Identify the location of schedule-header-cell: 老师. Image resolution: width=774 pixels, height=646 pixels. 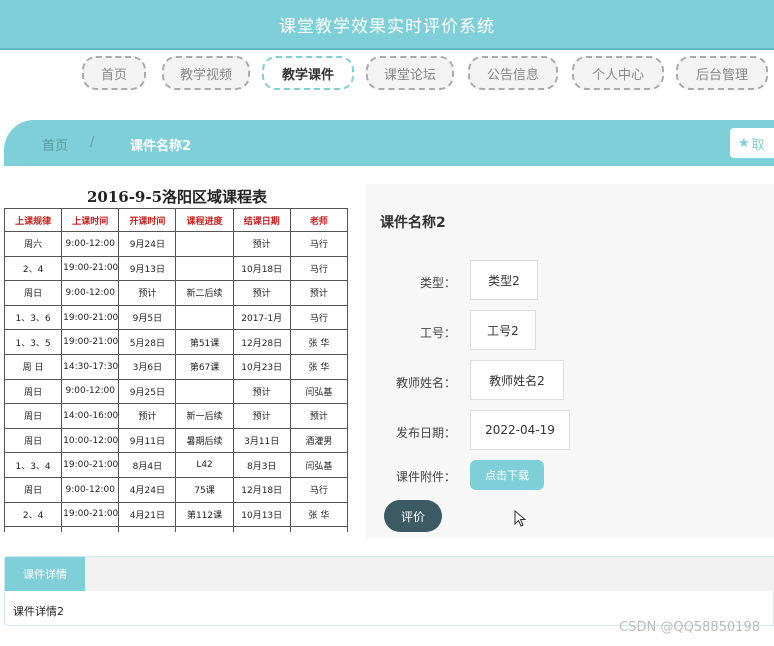
(319, 220).